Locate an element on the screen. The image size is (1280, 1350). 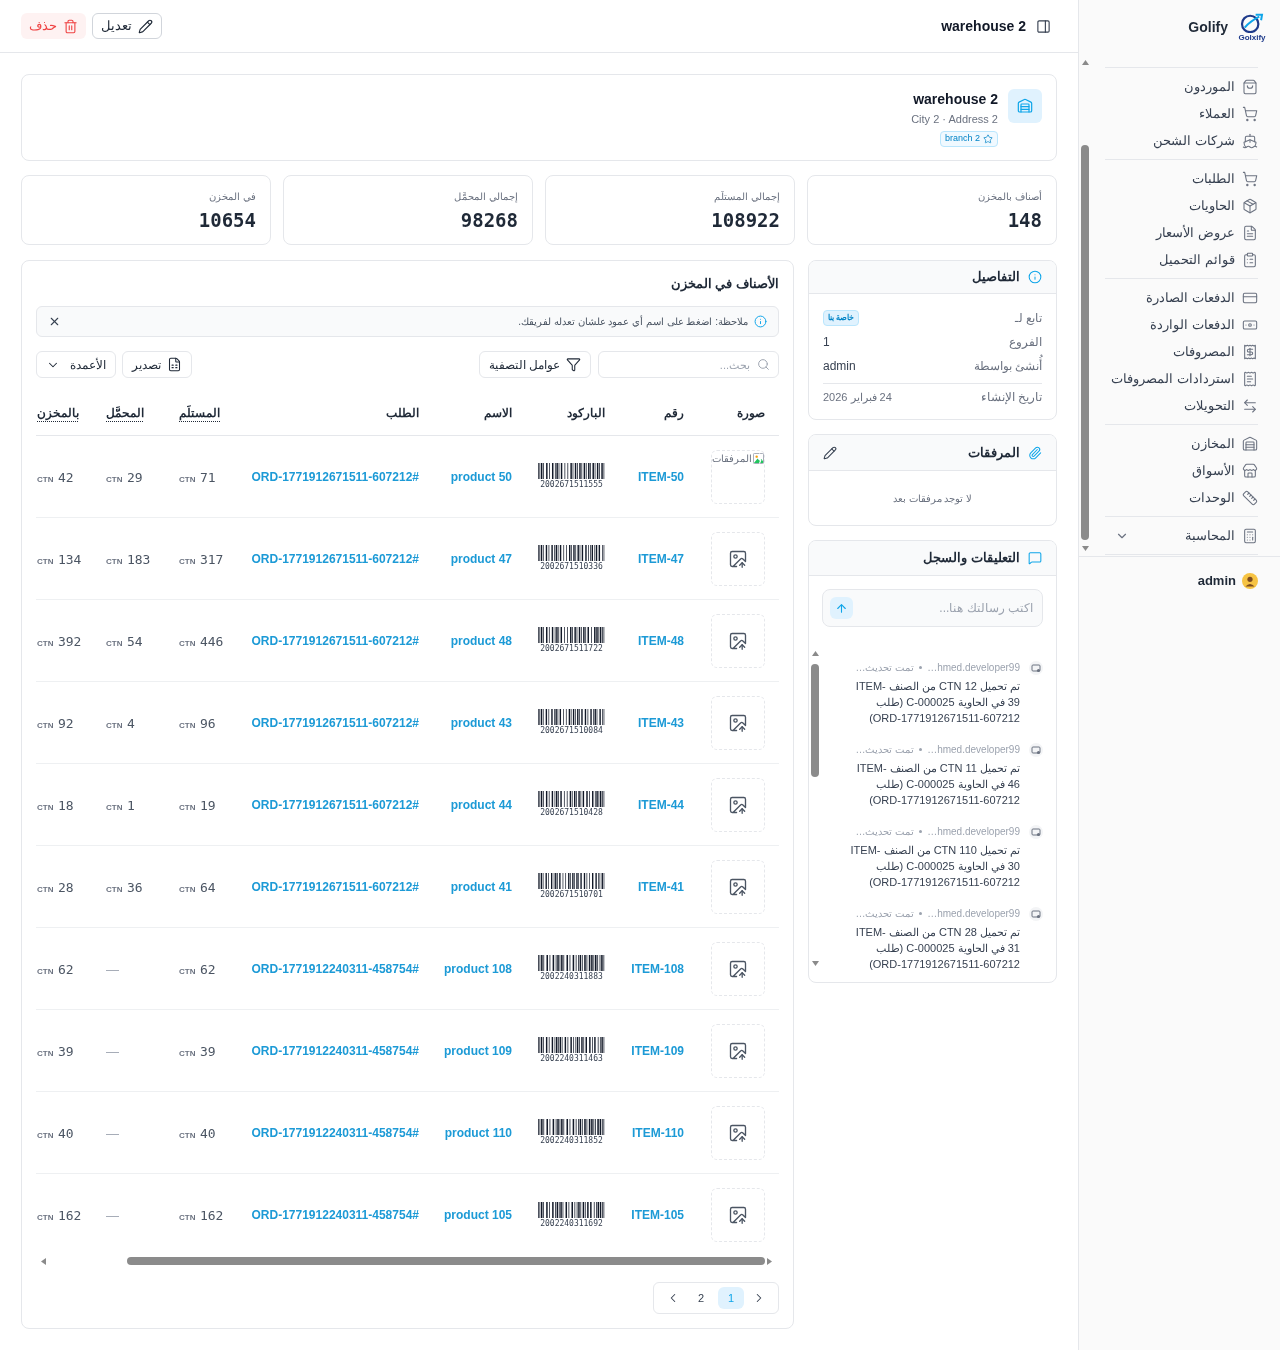
item-link: ITEM-108 is located at coordinates (657, 968).